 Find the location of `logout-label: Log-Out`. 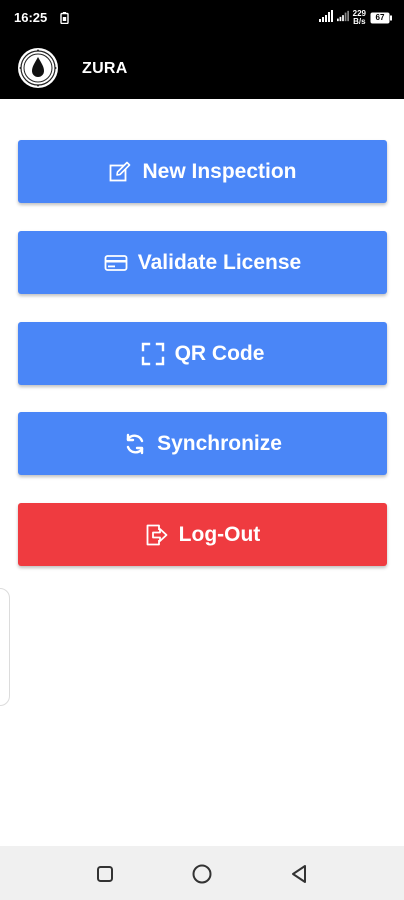

logout-label: Log-Out is located at coordinates (219, 534).